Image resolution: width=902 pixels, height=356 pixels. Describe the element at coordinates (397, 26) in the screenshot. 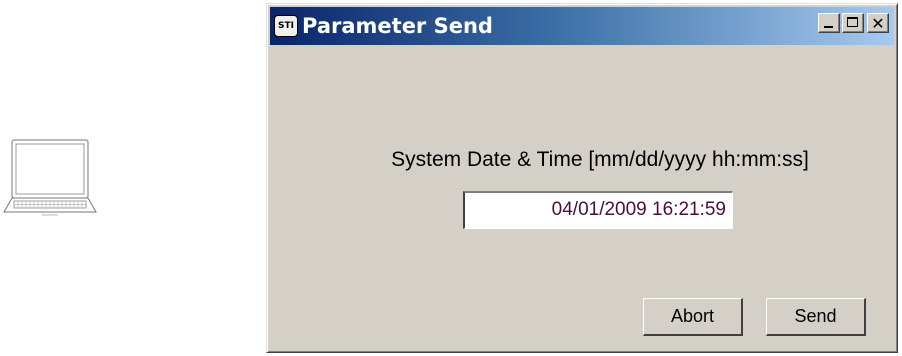

I see `window-title: Parameter Send` at that location.